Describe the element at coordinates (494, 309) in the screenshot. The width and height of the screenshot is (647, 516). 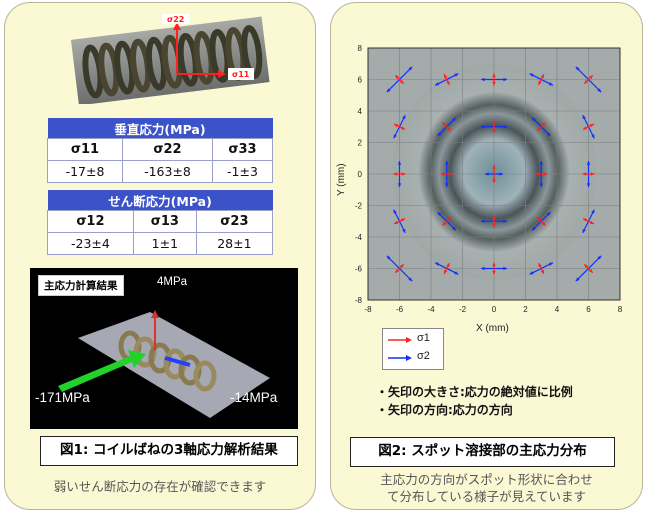
I see `x-tick-label: 0` at that location.